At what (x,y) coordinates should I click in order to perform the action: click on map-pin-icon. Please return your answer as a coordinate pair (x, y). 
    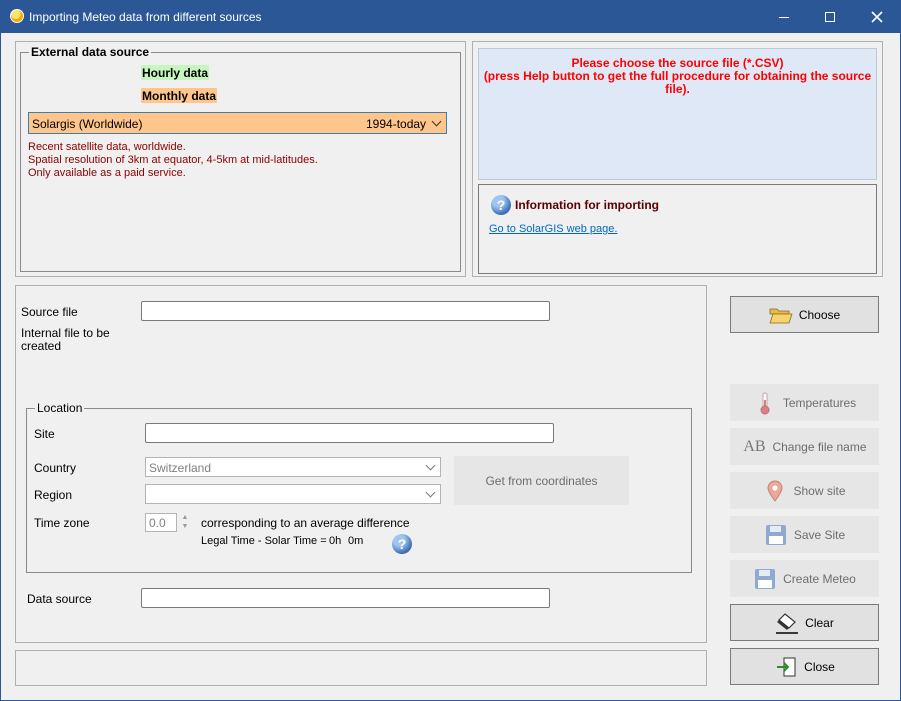
    Looking at the image, I should click on (775, 491).